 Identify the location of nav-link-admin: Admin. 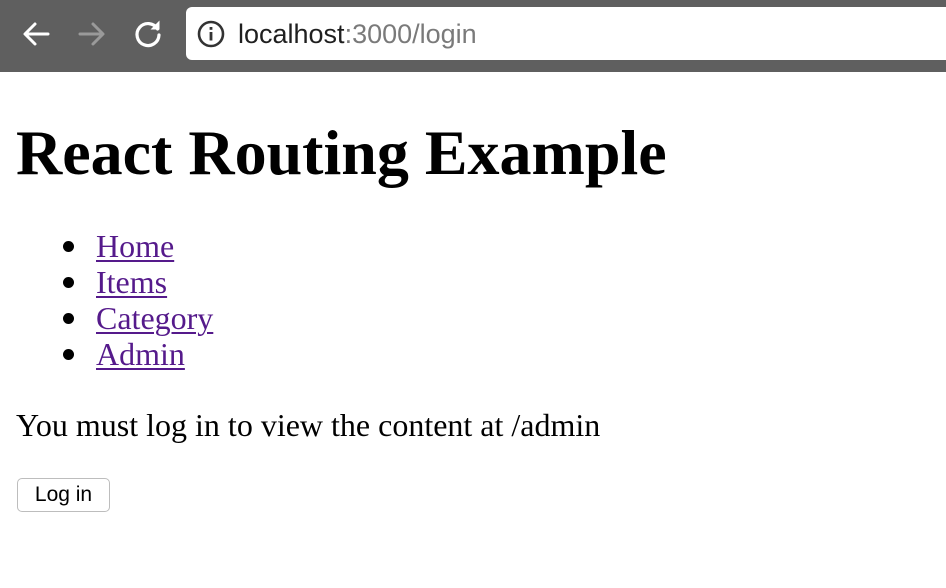
(140, 354).